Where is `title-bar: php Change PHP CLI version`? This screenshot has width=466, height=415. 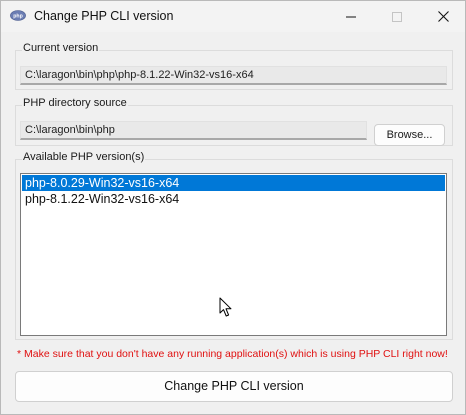
title-bar: php Change PHP CLI version is located at coordinates (233, 16).